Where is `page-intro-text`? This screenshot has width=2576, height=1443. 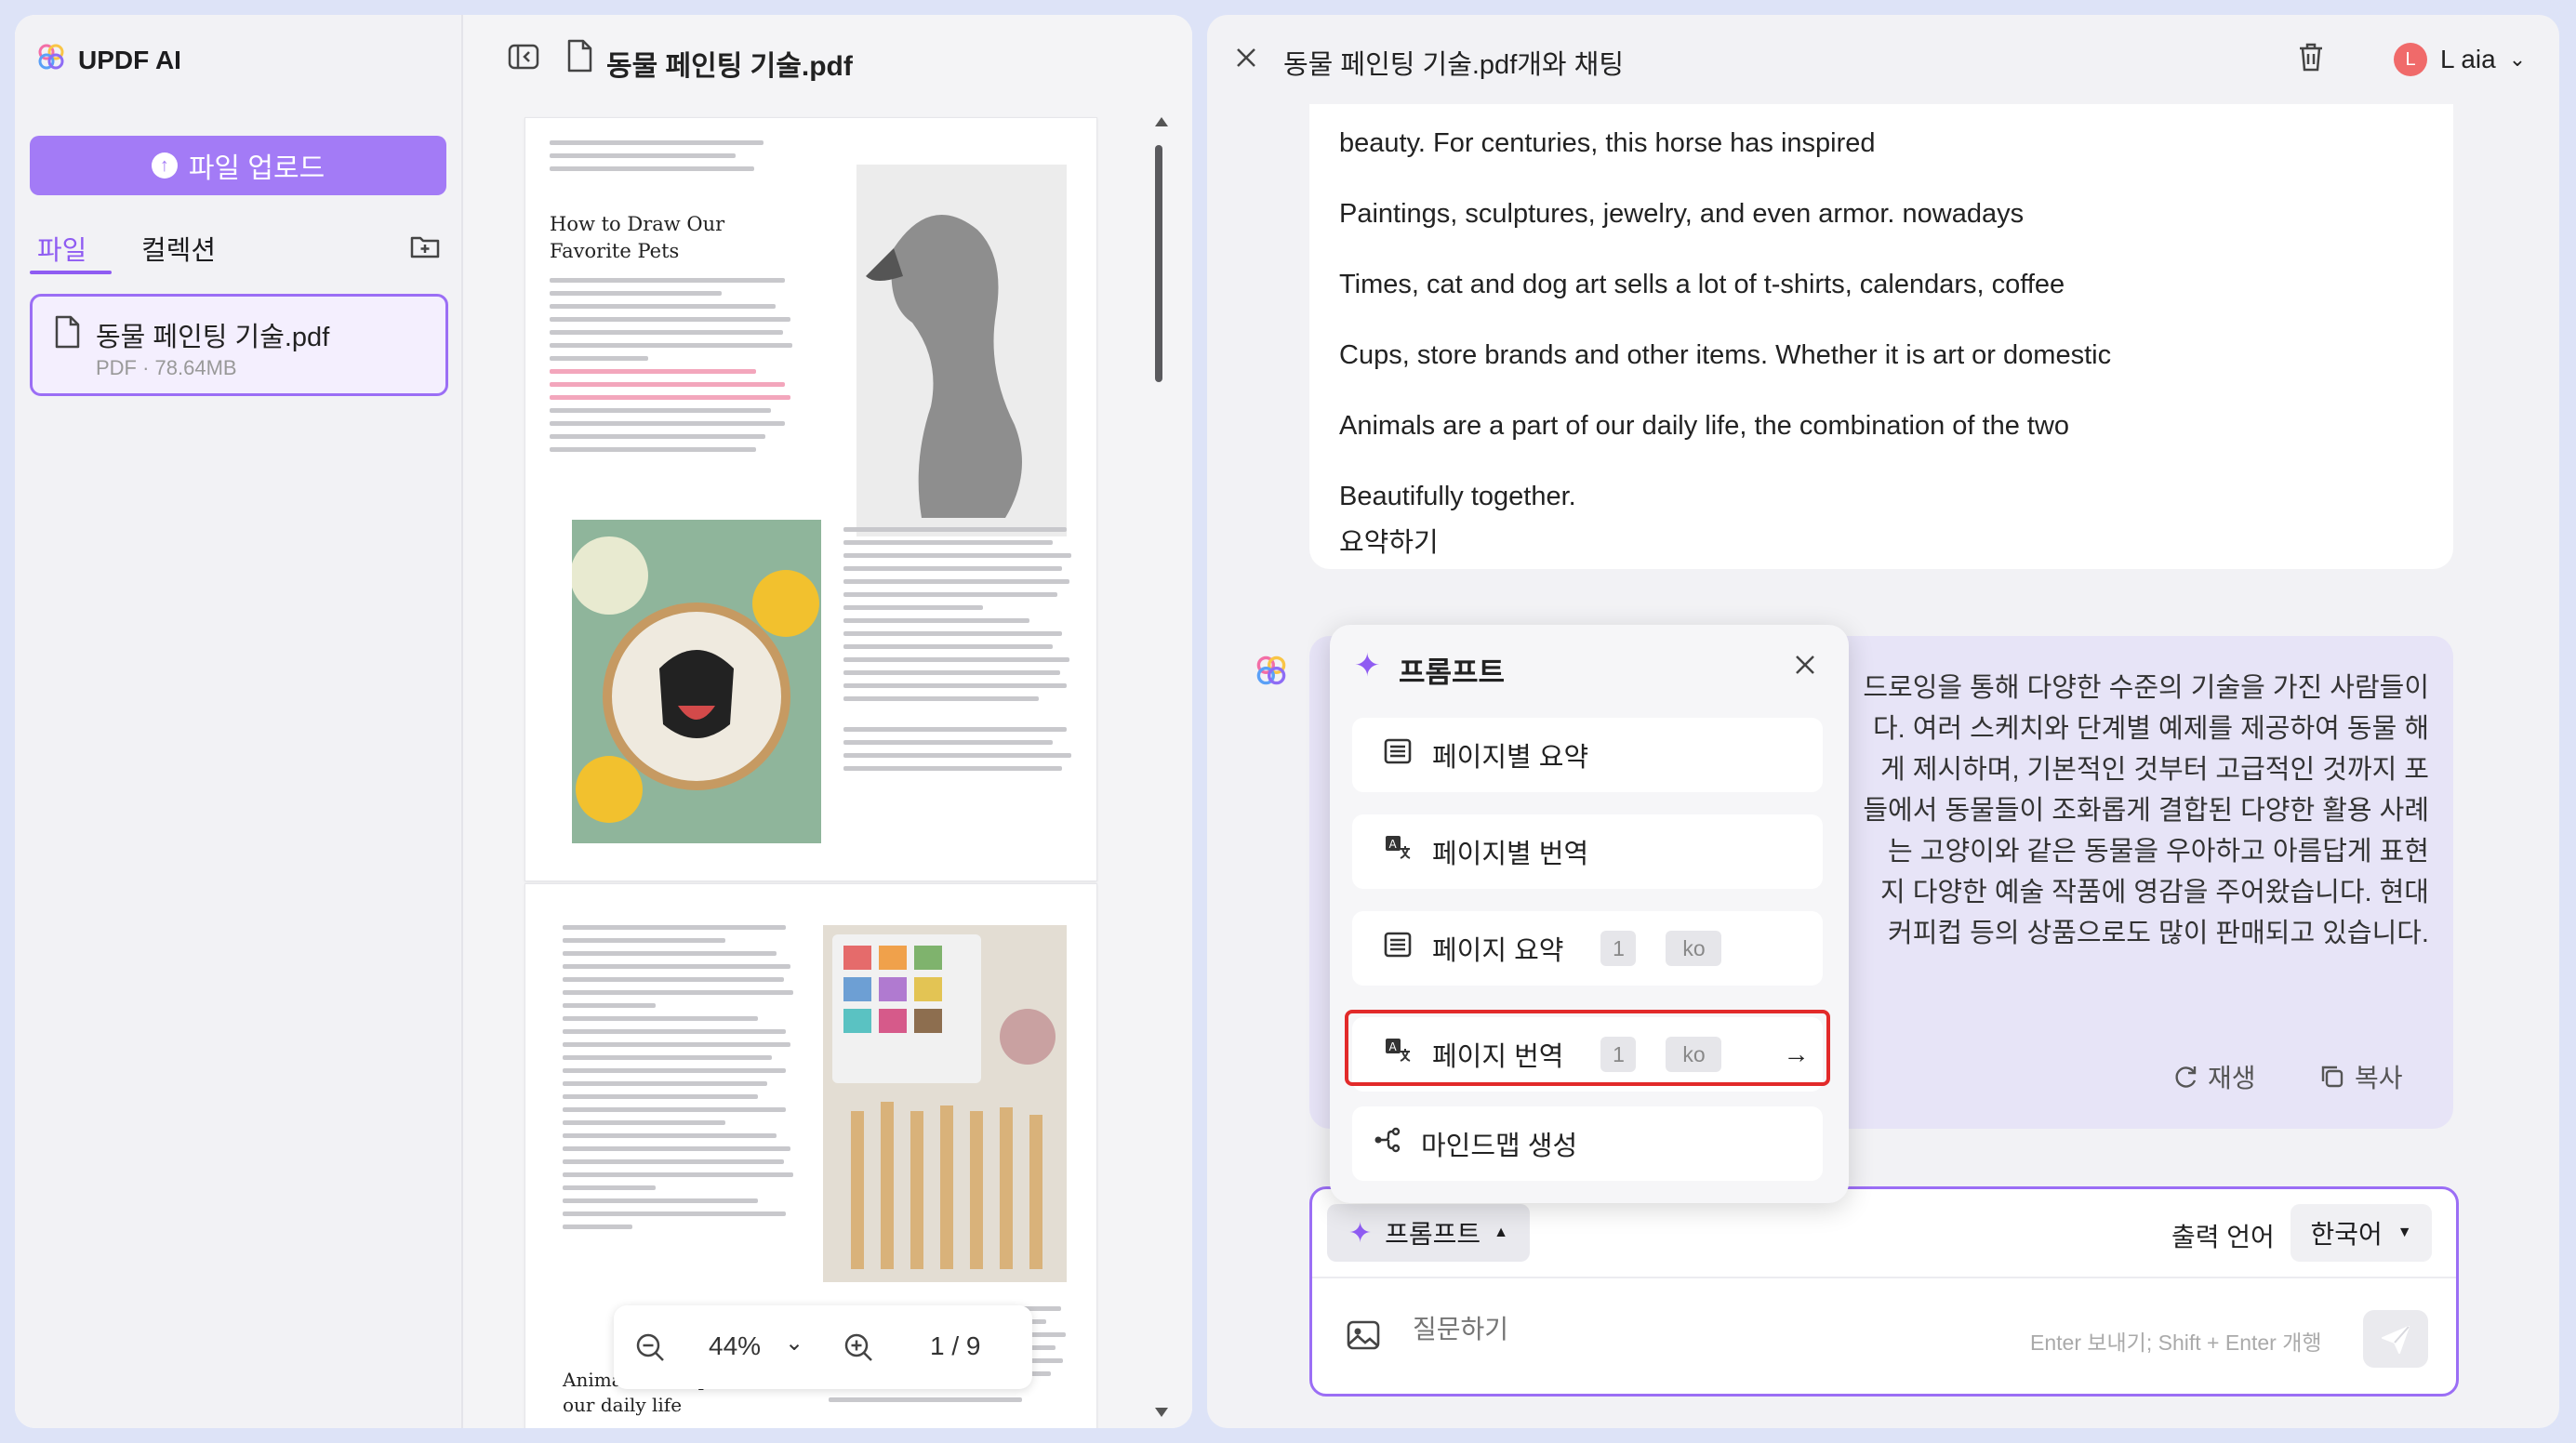 page-intro-text is located at coordinates (666, 155).